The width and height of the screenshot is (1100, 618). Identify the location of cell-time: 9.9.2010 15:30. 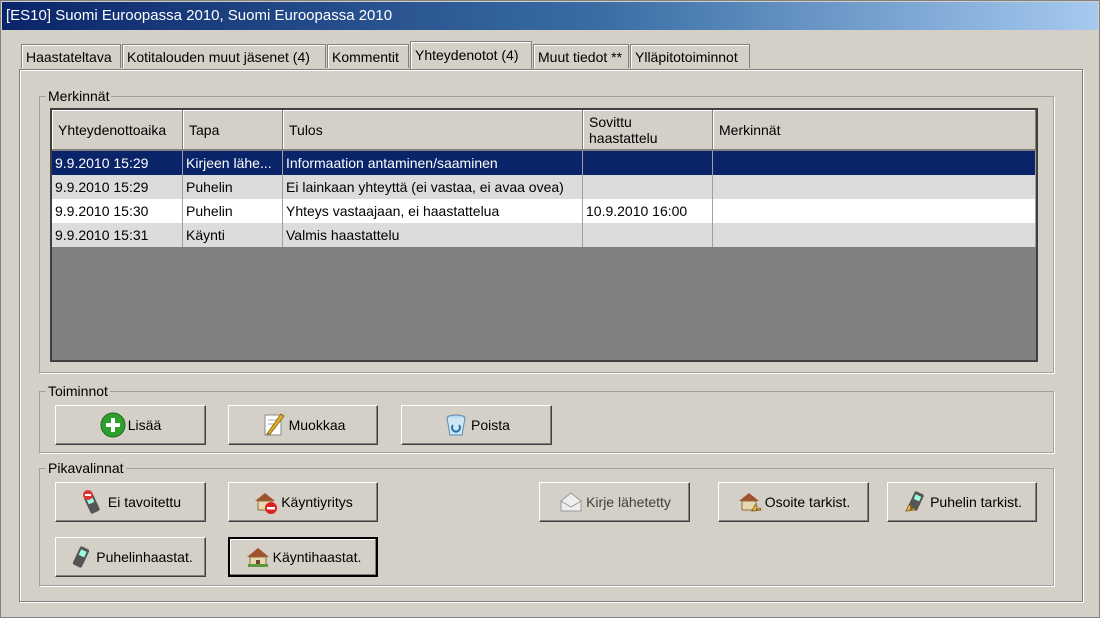
(117, 211).